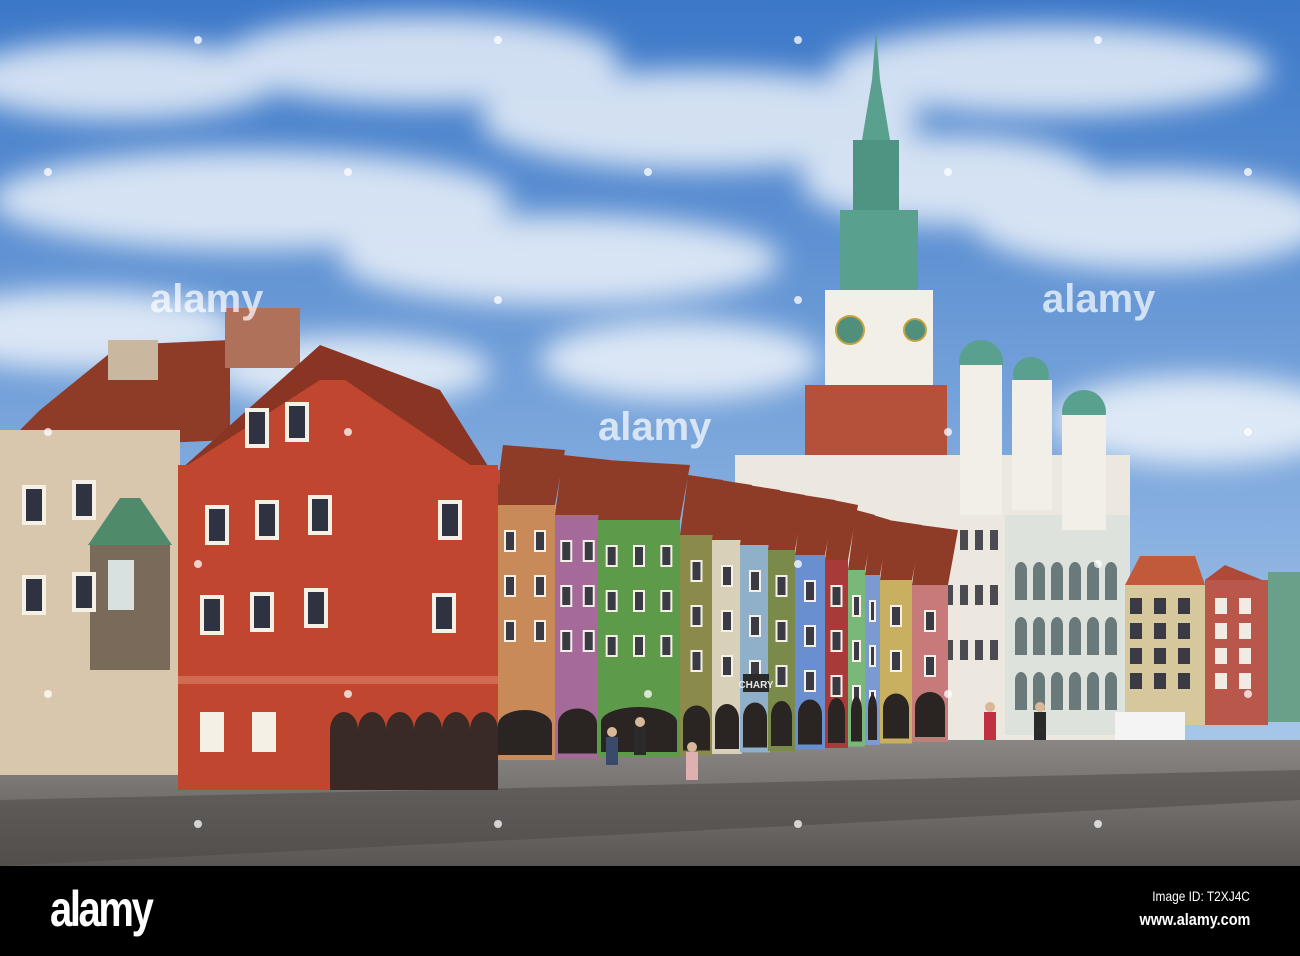 The height and width of the screenshot is (956, 1300). Describe the element at coordinates (915, 330) in the screenshot. I see `tower-clock` at that location.